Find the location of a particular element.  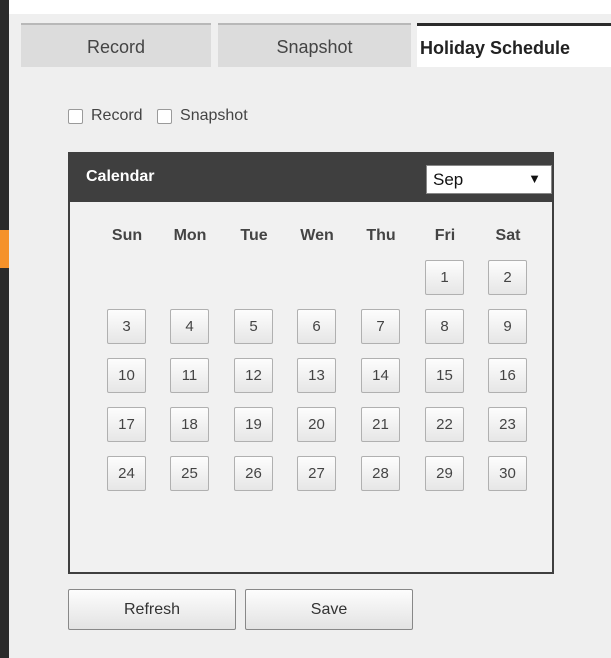

tab-snapshot: Snapshot is located at coordinates (314, 45).